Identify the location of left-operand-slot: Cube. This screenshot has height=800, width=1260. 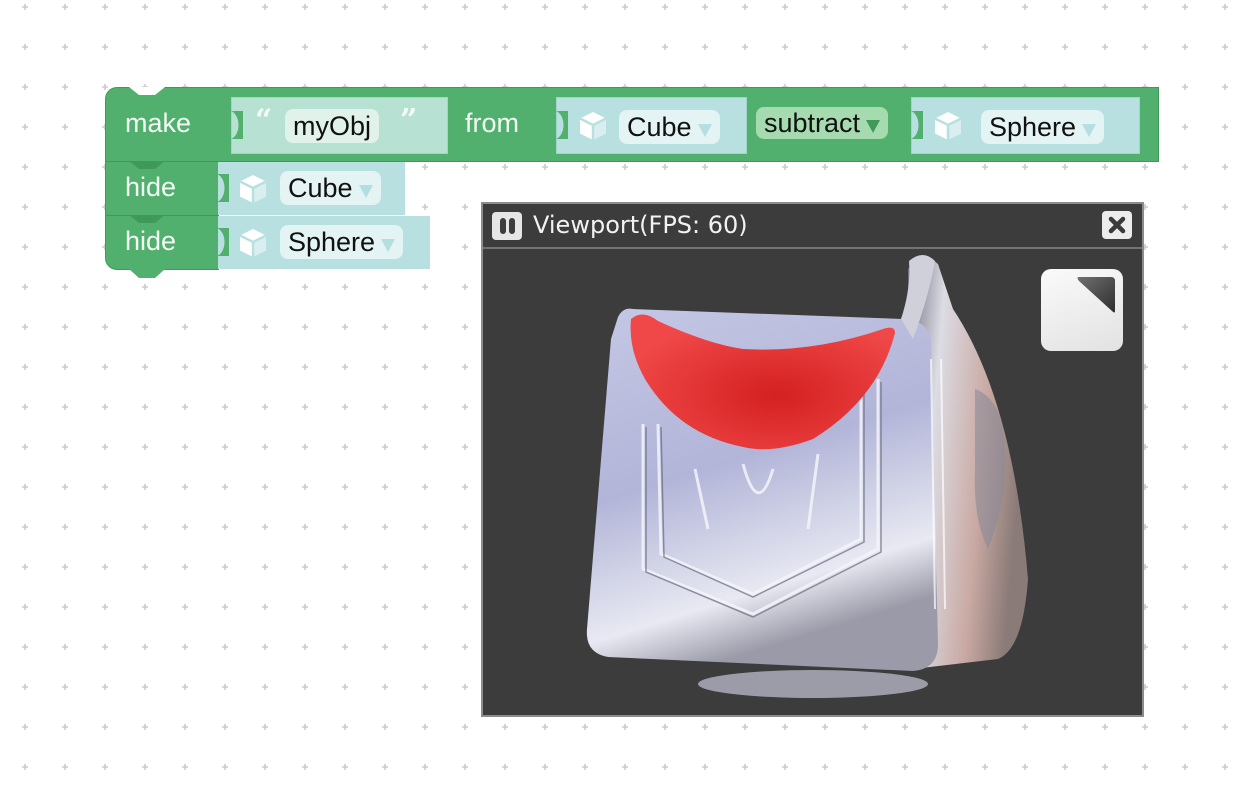
(651, 125).